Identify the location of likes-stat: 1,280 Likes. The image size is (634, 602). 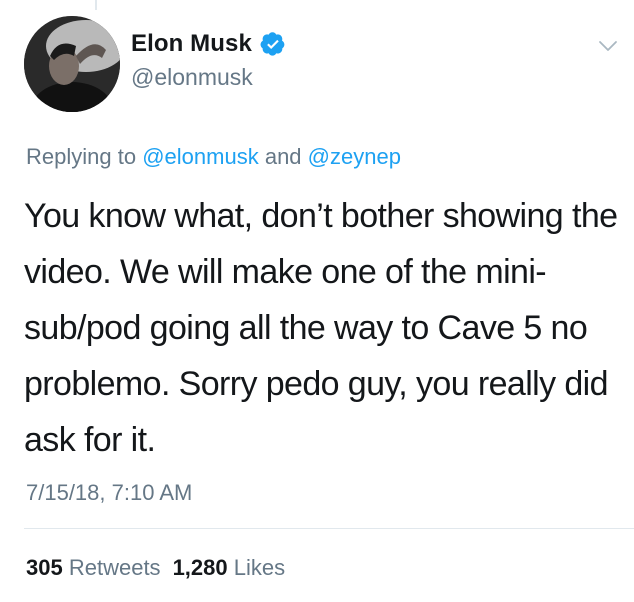
(229, 567).